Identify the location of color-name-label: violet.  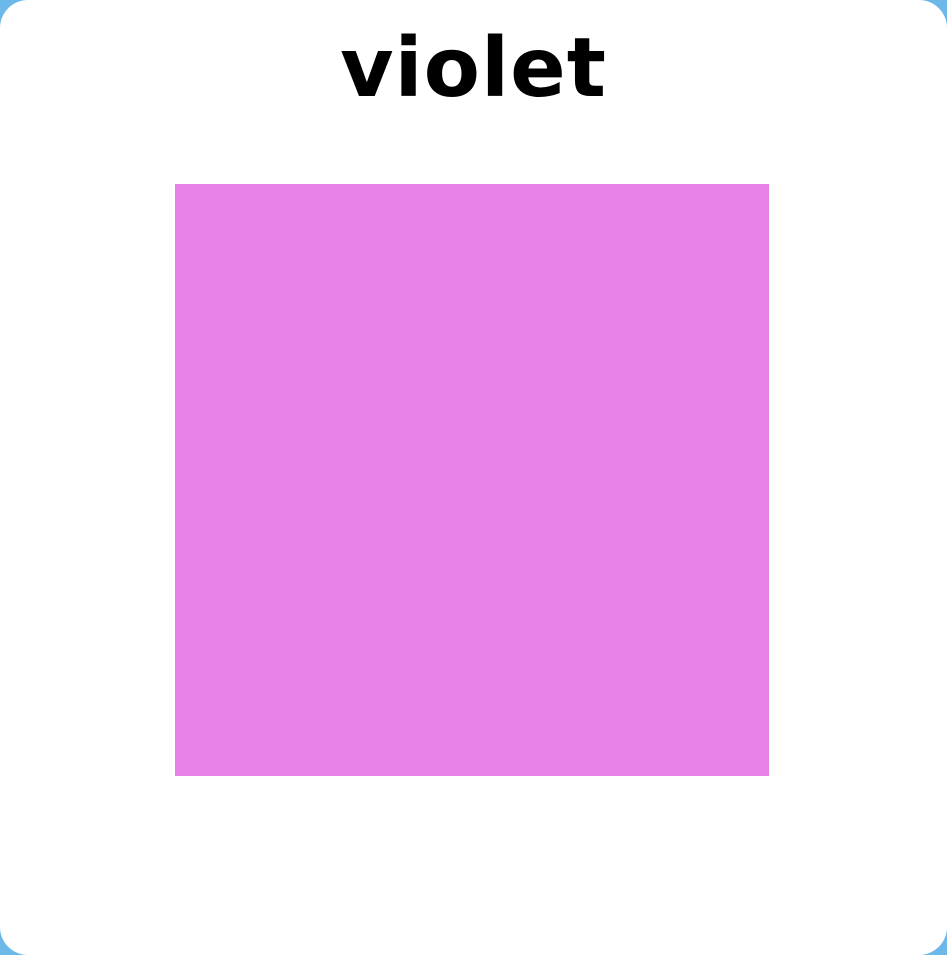
(473, 68).